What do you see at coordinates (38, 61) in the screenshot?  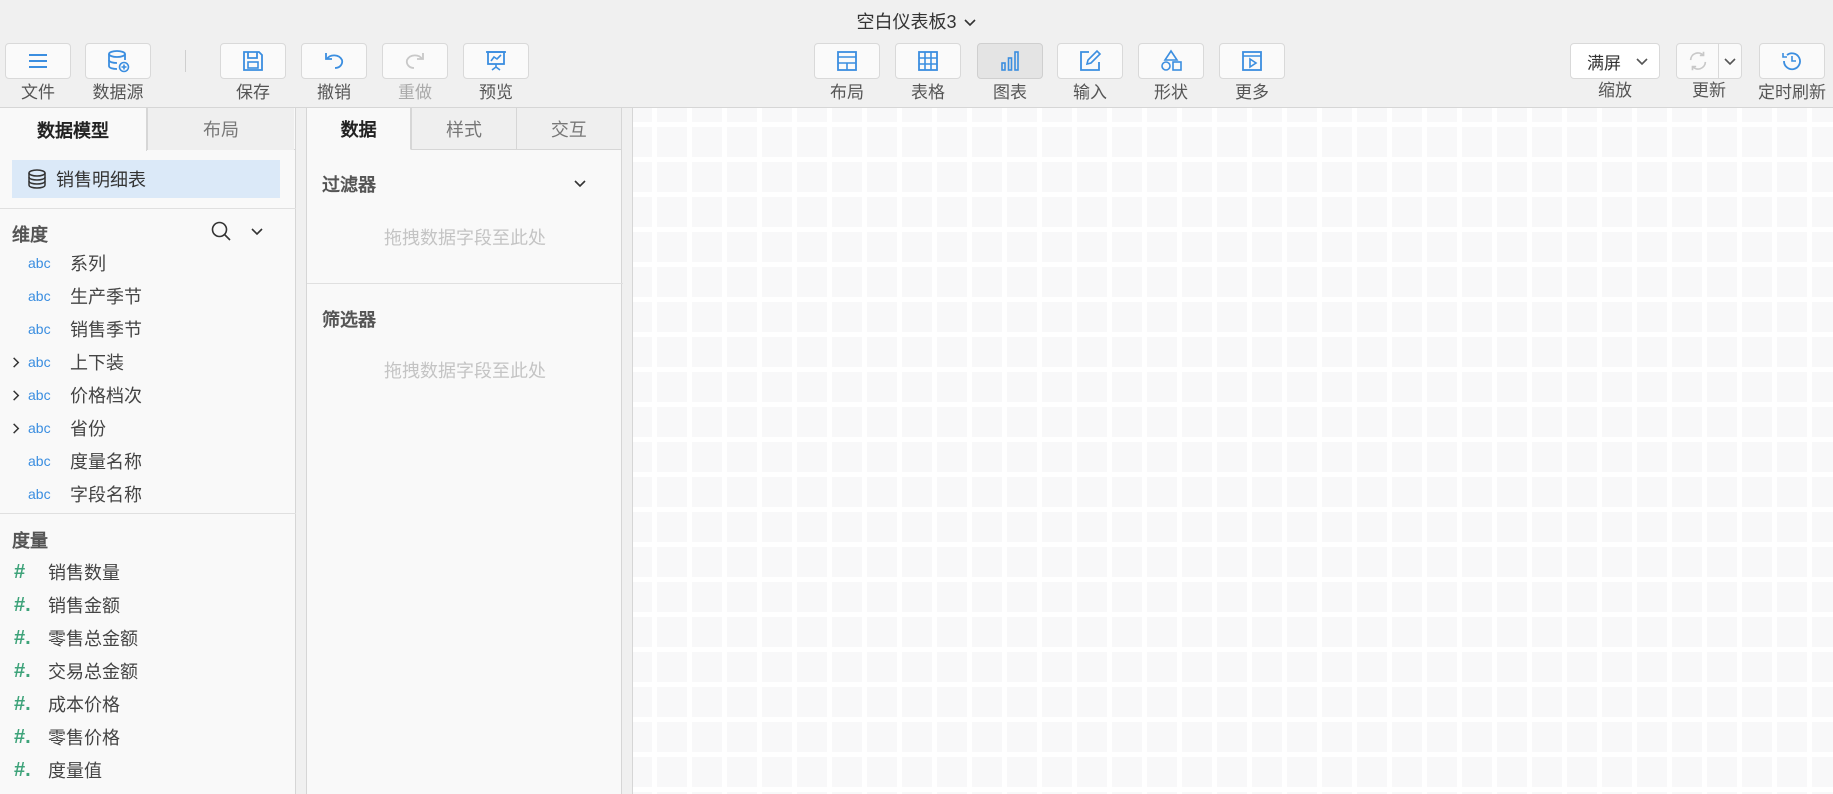 I see `menu-icon` at bounding box center [38, 61].